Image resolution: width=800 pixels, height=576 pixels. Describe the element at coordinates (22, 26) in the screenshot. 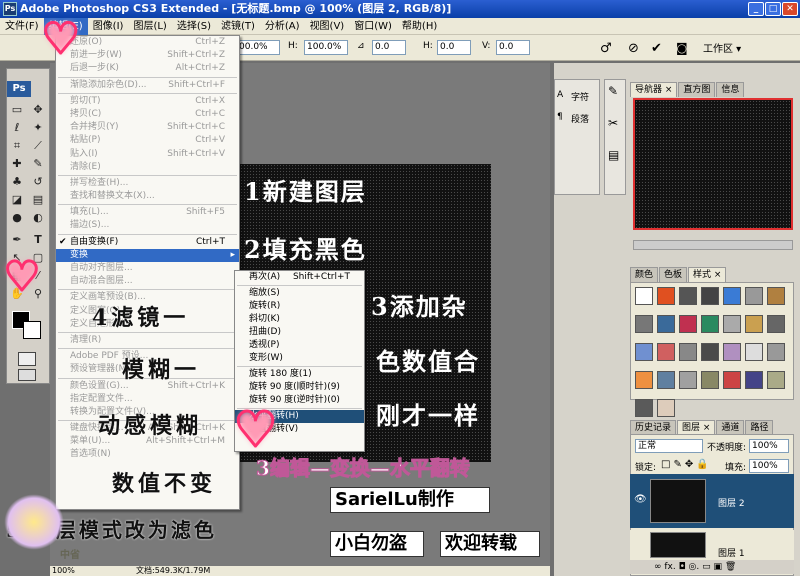

I see `menu-file: 文件(F)` at that location.